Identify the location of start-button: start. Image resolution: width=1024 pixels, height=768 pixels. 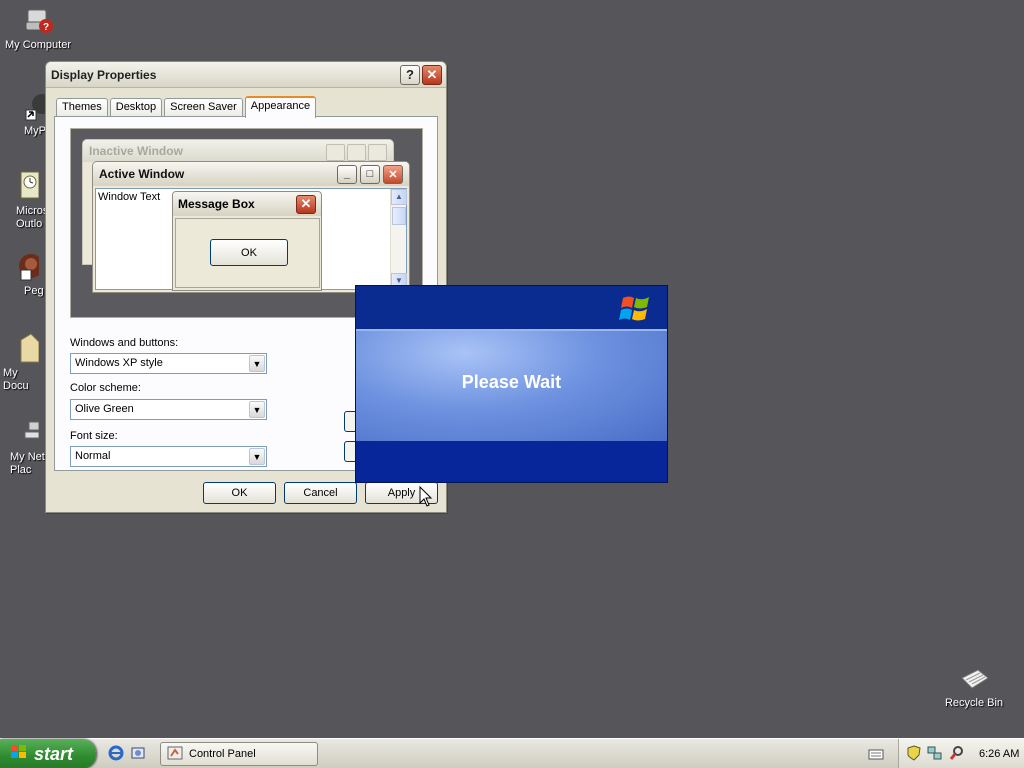
(48, 753).